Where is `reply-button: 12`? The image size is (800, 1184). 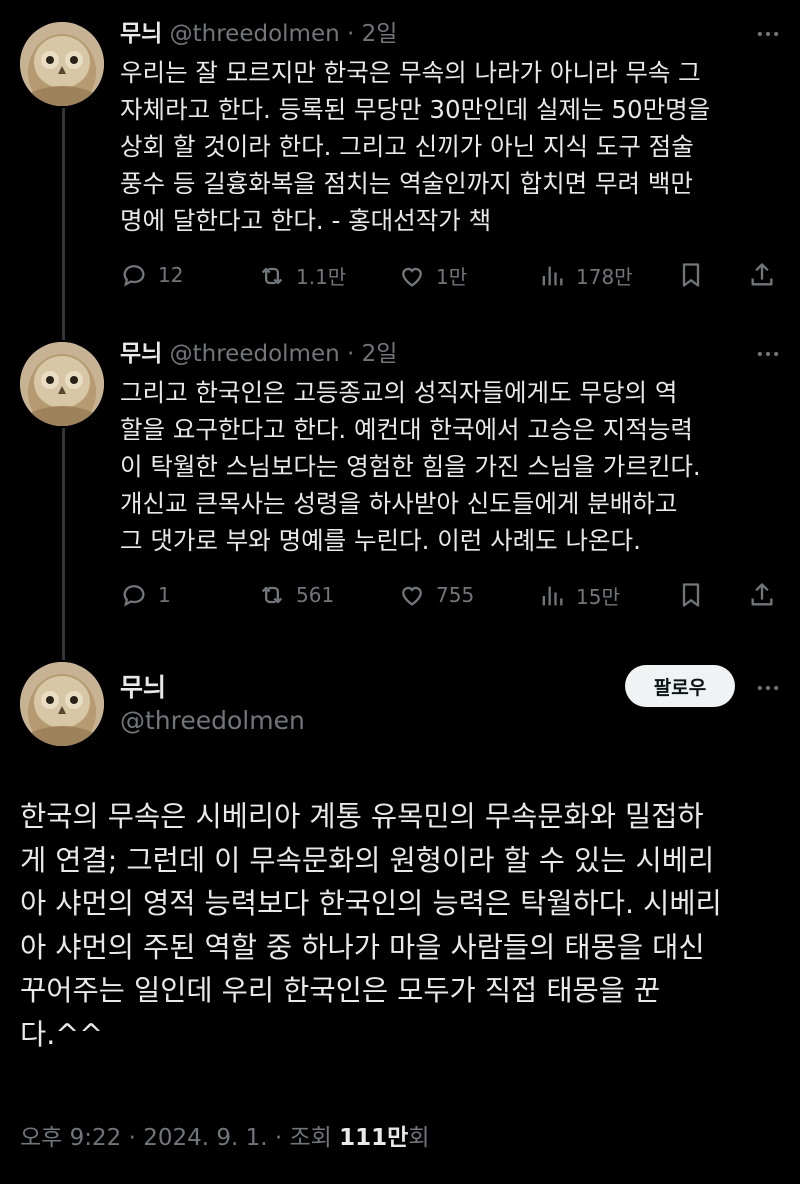
reply-button: 12 is located at coordinates (151, 275).